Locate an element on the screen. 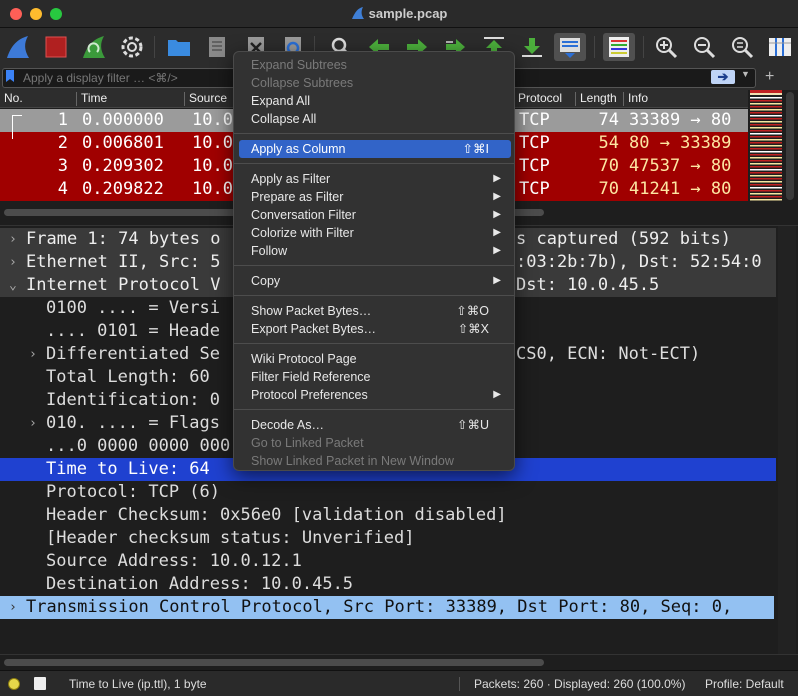 The height and width of the screenshot is (696, 798). detail-row: Protocol: TCP (6) is located at coordinates (388, 492).